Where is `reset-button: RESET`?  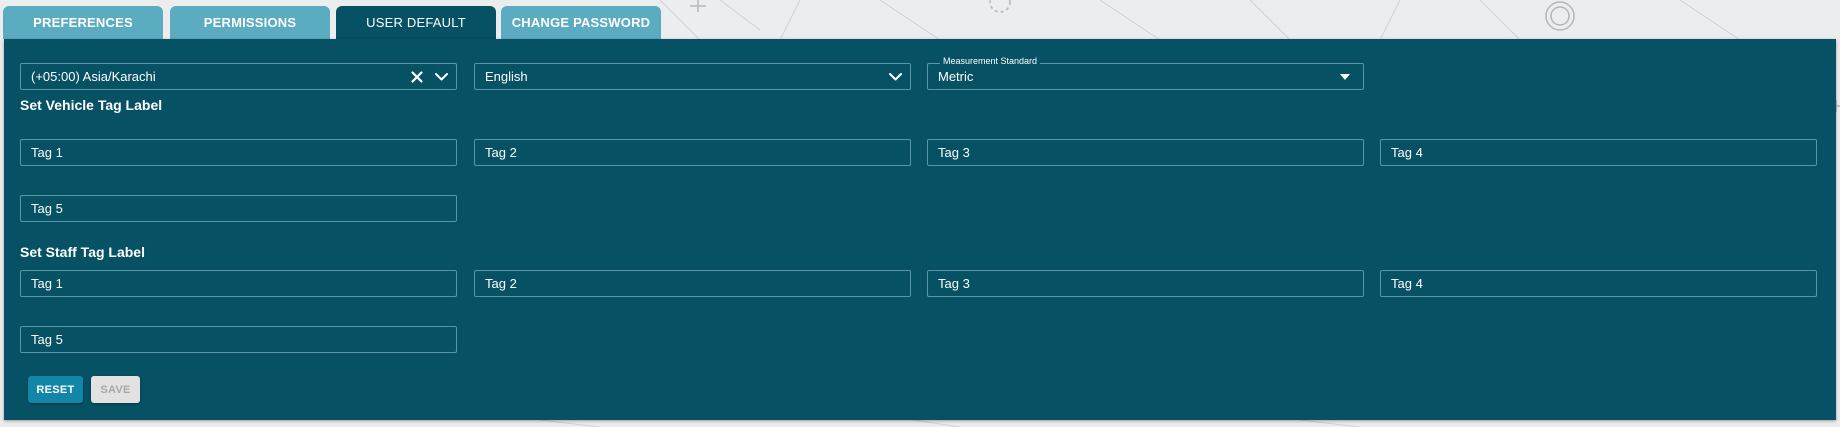
reset-button: RESET is located at coordinates (55, 389).